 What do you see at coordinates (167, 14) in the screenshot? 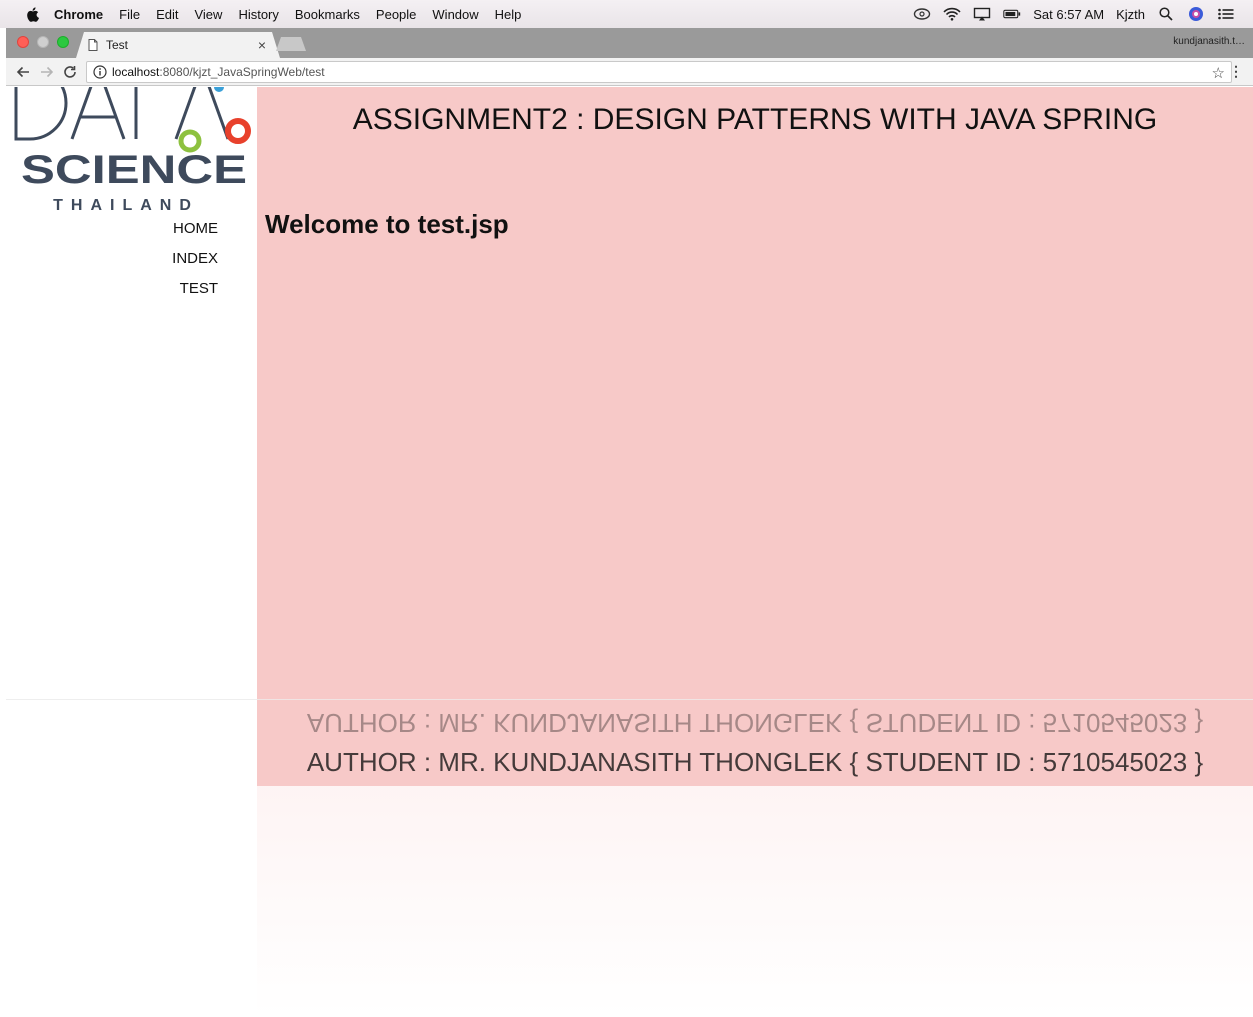
I see `menu-edit: Edit` at bounding box center [167, 14].